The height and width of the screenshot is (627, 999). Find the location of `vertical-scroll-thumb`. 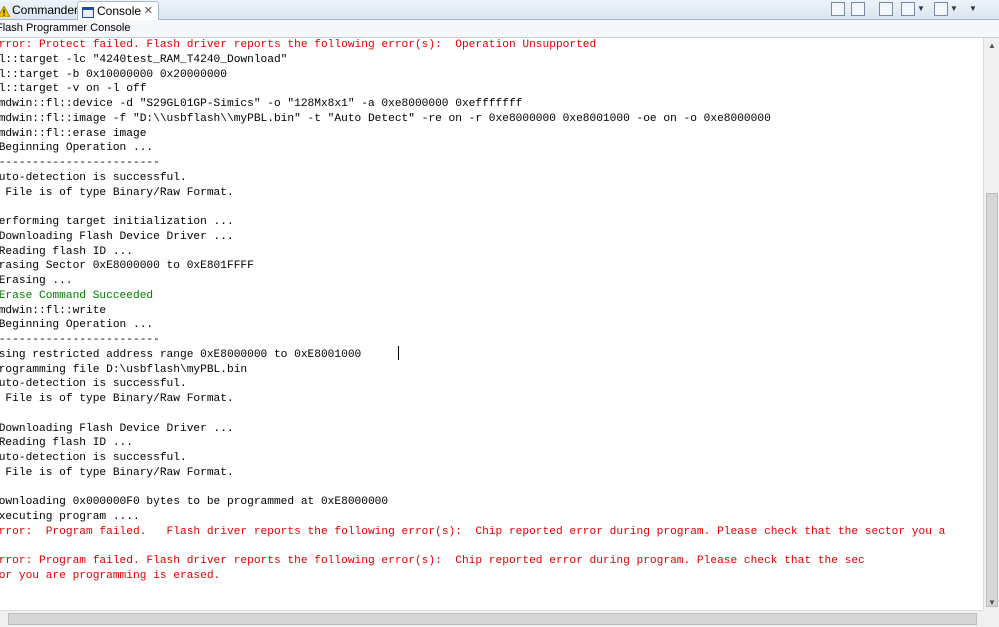

vertical-scroll-thumb is located at coordinates (992, 400).